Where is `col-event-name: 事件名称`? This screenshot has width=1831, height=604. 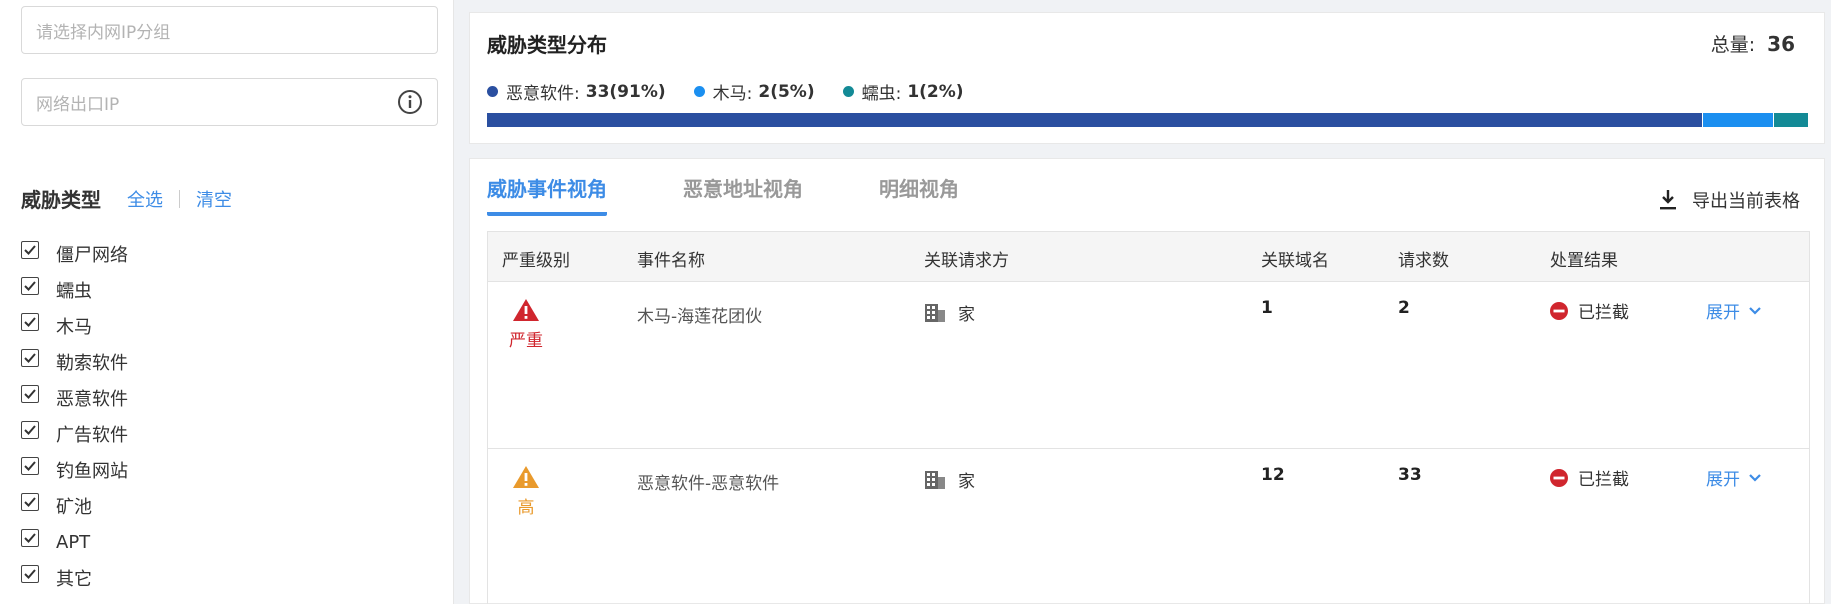
col-event-name: 事件名称 is located at coordinates (671, 261).